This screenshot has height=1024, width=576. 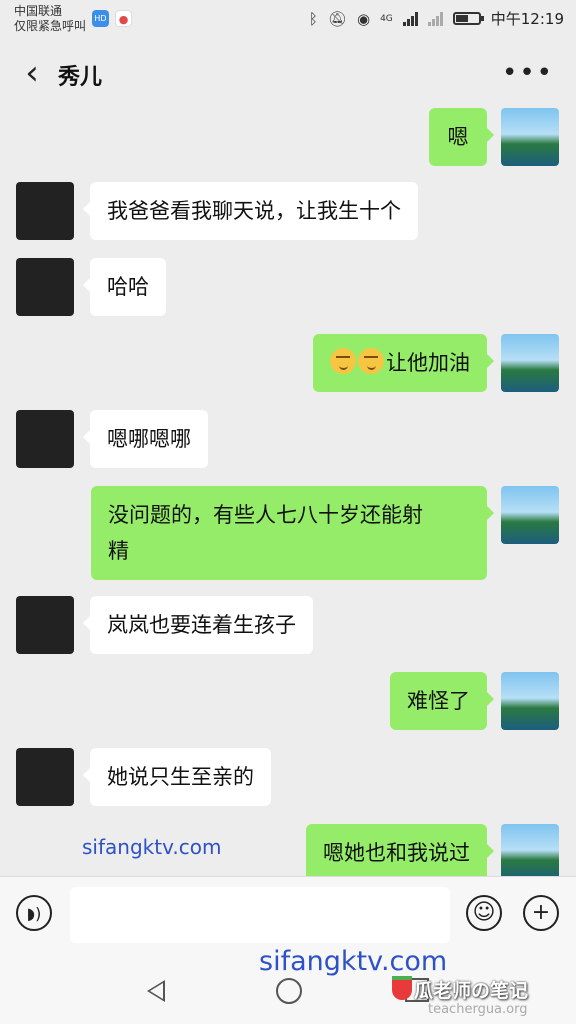 I want to click on mute-icon: 🔕︎, so click(x=337, y=18).